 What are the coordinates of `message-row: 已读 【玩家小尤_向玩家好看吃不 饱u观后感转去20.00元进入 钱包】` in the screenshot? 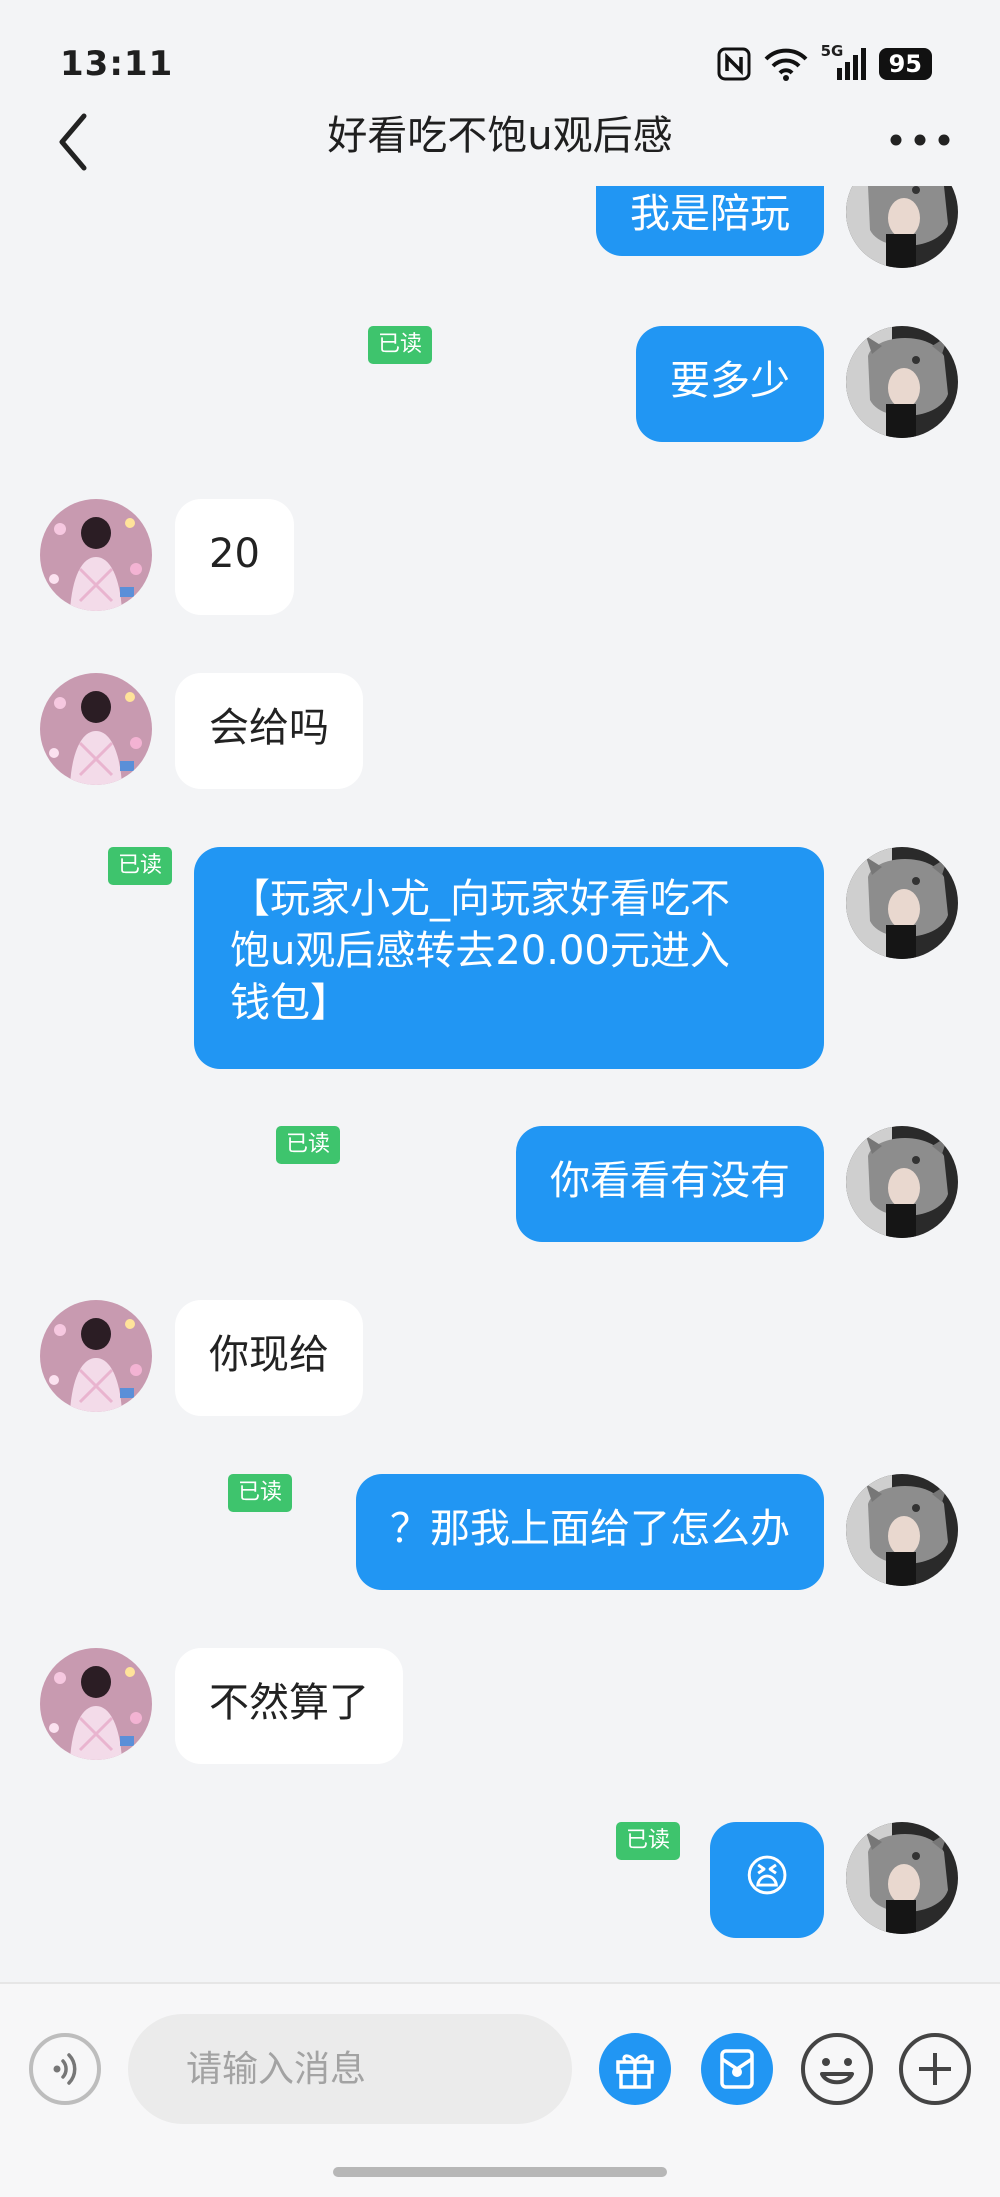 It's located at (500, 958).